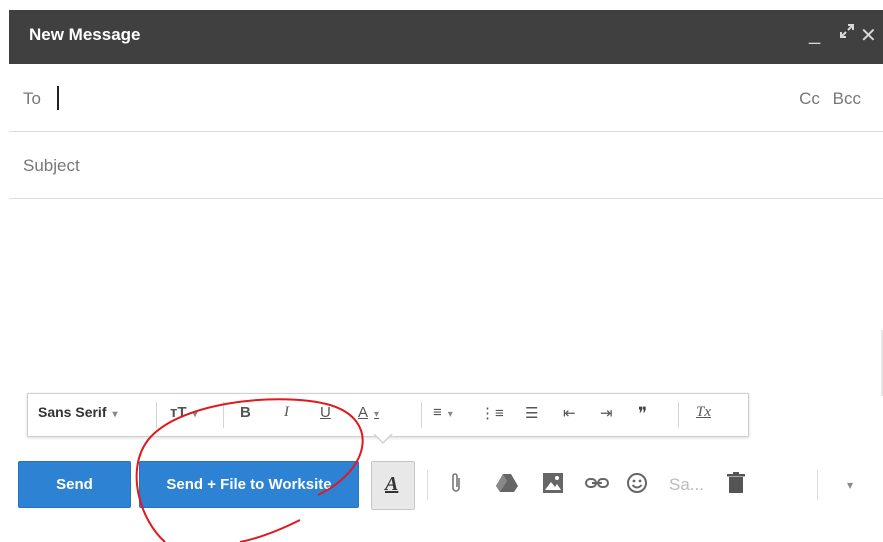 This screenshot has width=883, height=542. I want to click on underline-button: U, so click(325, 412).